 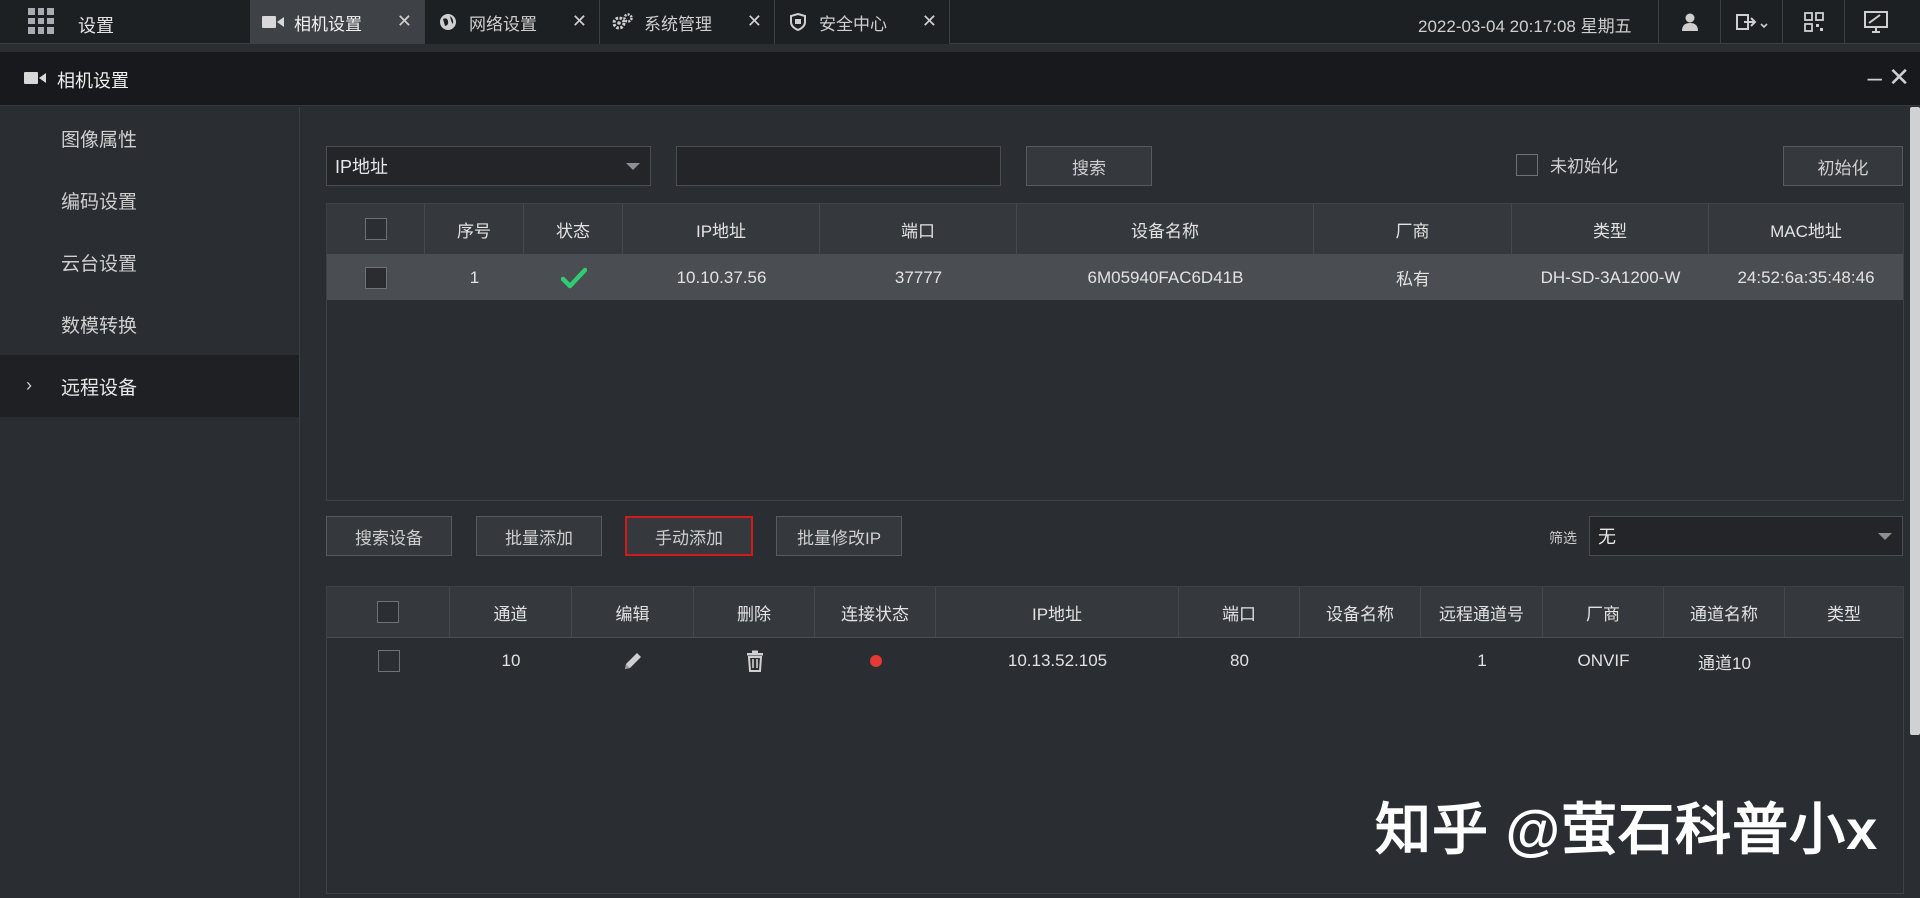 I want to click on filter-select: 无, so click(x=1746, y=536).